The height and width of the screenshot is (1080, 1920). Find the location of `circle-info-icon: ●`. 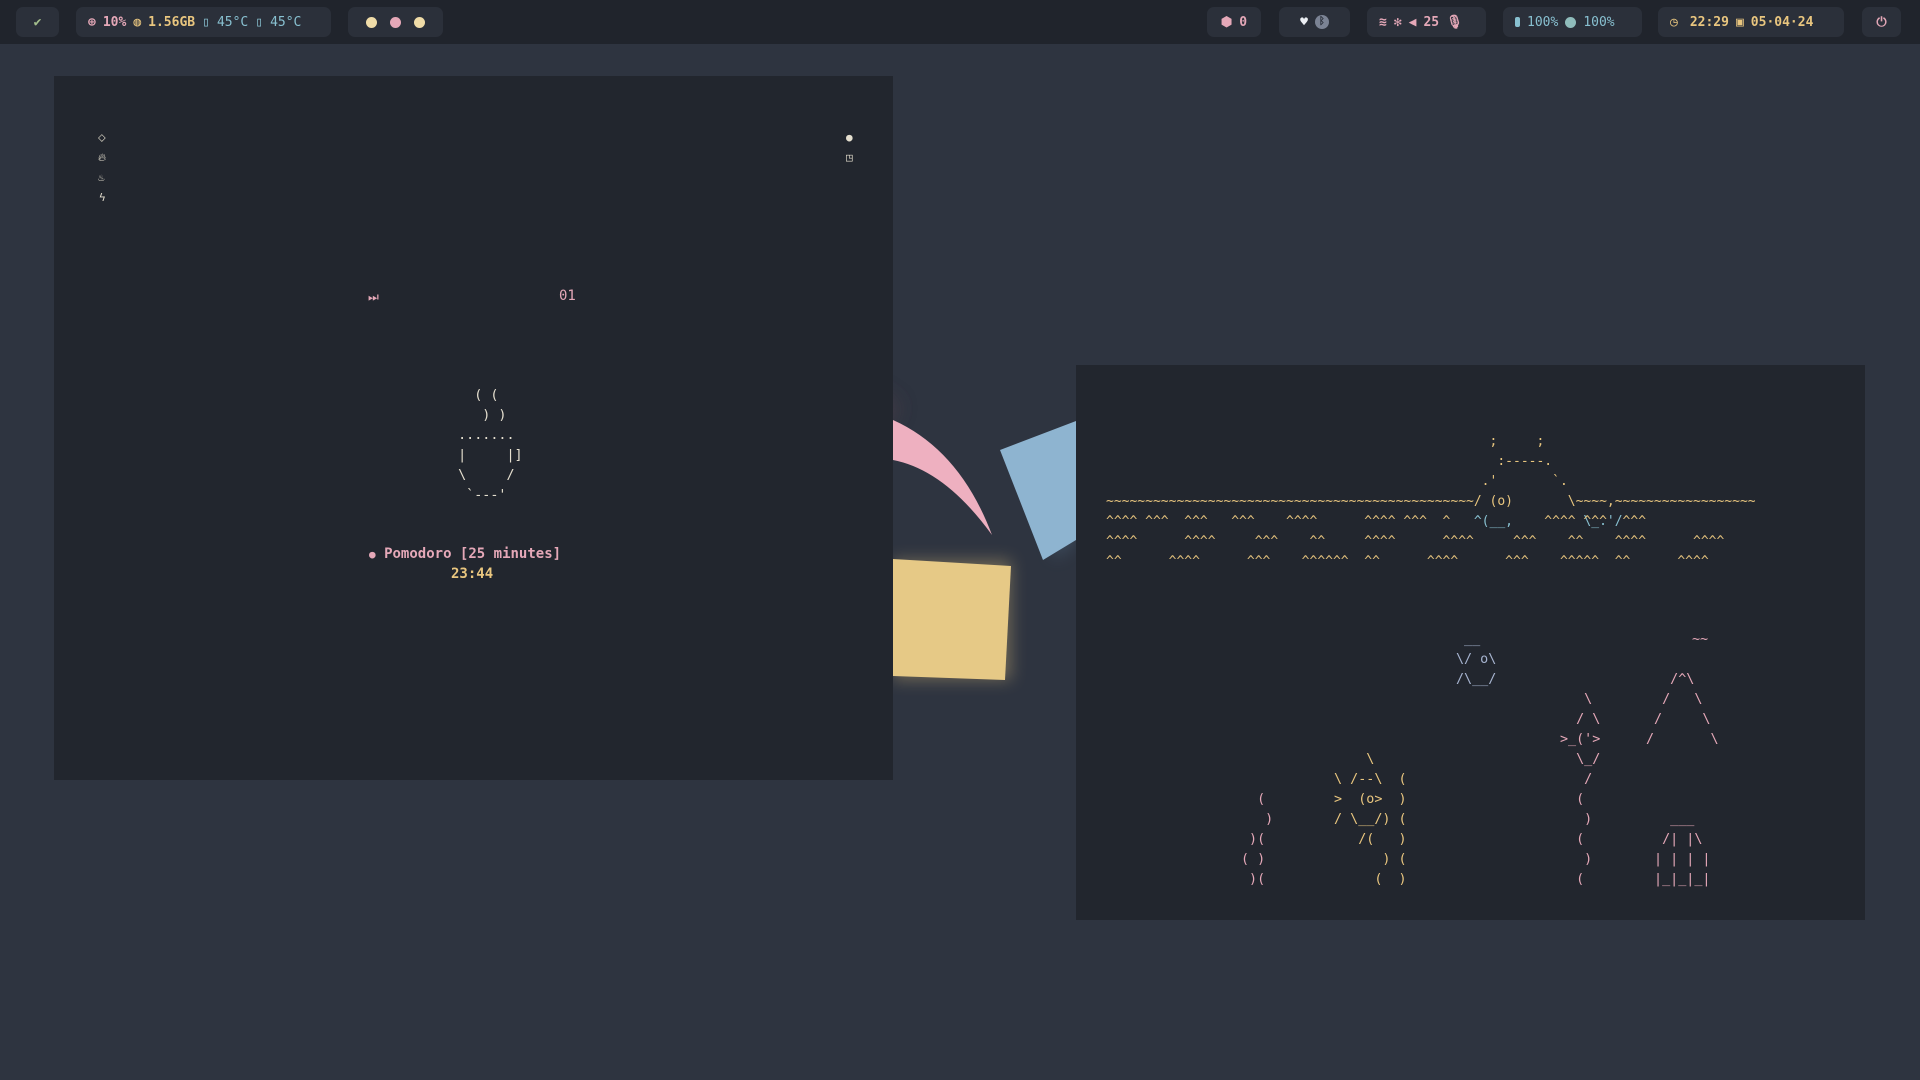

circle-info-icon: ● is located at coordinates (849, 137).